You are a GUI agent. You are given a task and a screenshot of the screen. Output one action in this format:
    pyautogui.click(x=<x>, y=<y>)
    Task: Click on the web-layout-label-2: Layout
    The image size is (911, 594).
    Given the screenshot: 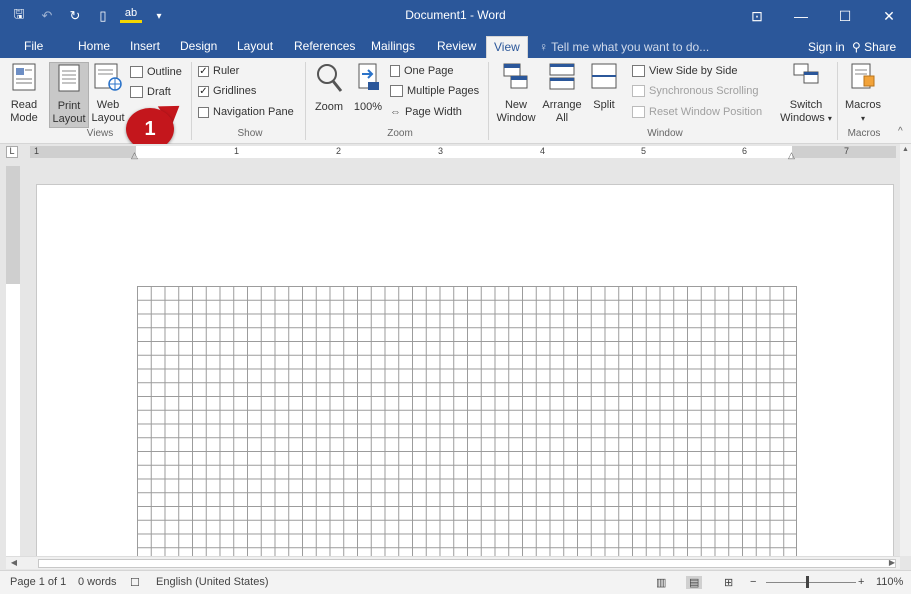 What is the action you would take?
    pyautogui.click(x=108, y=118)
    